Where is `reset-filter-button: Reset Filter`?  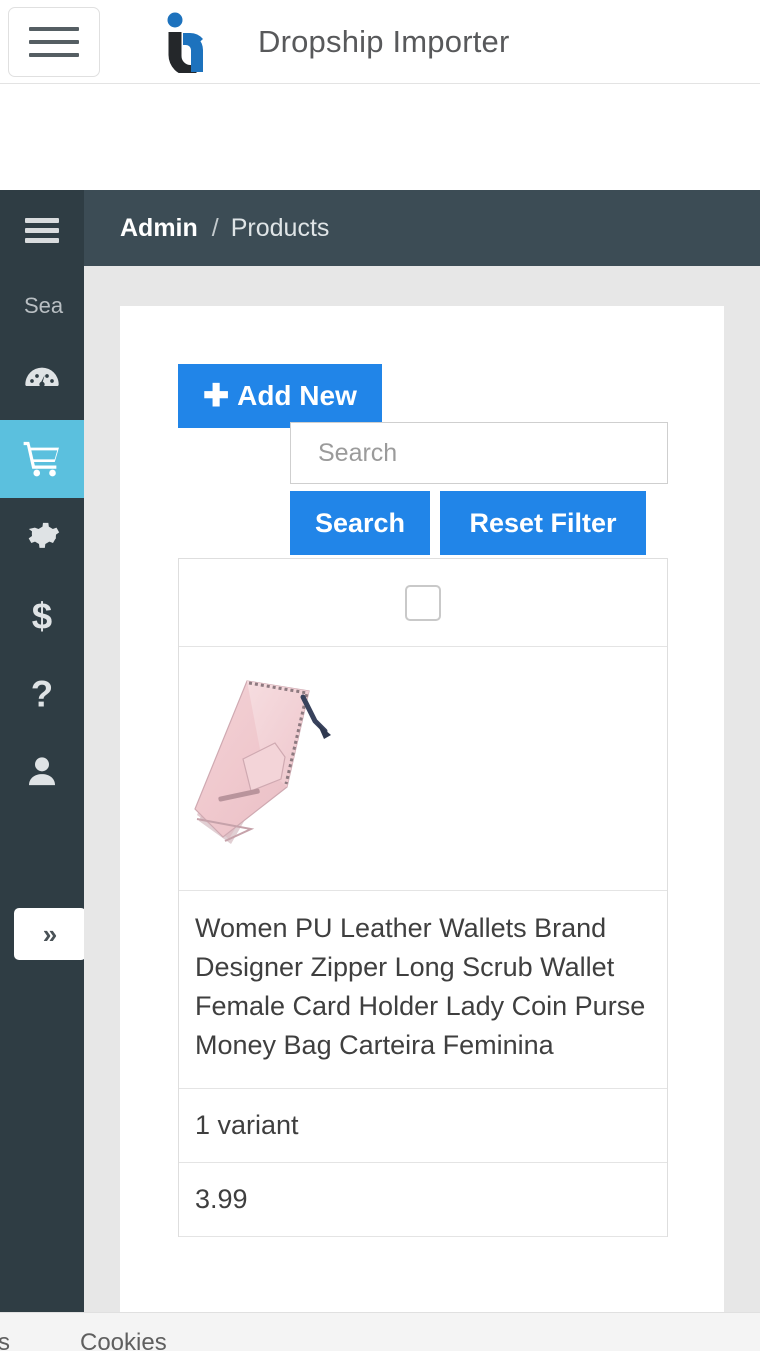
reset-filter-button: Reset Filter is located at coordinates (543, 523).